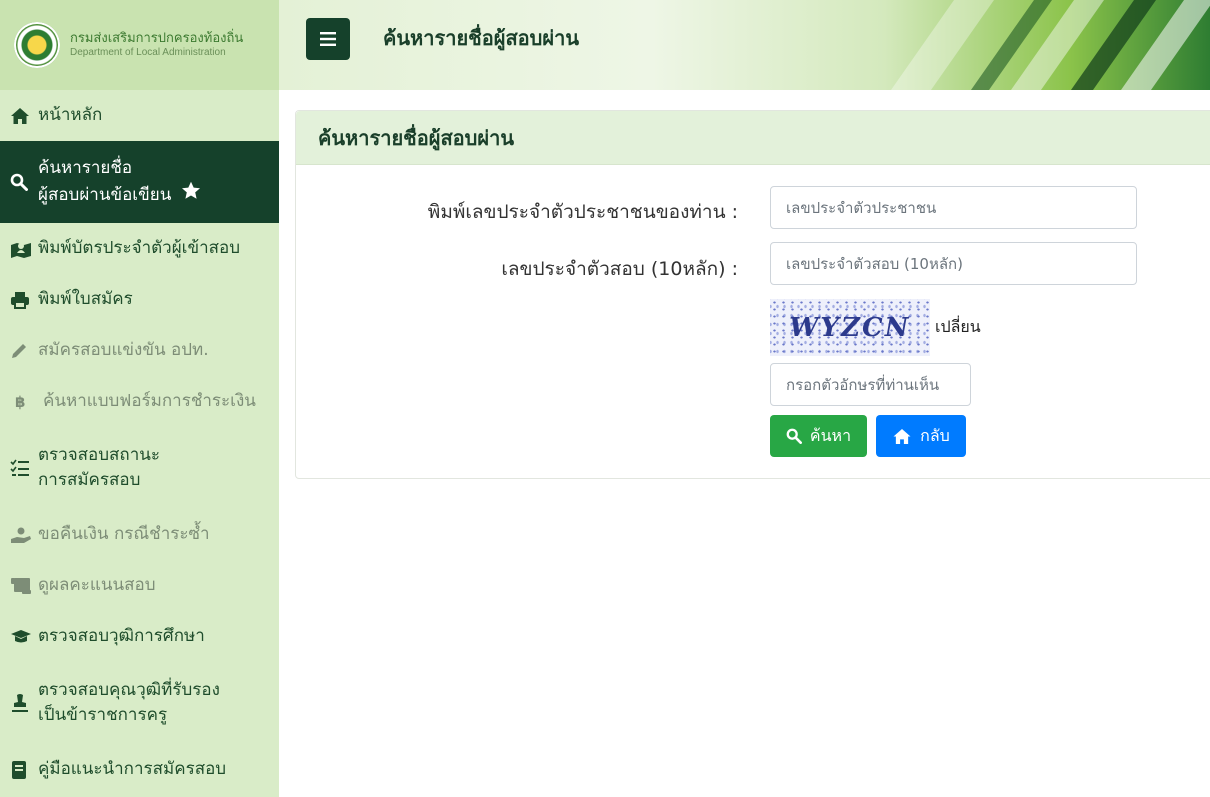 The image size is (1210, 797). Describe the element at coordinates (21, 468) in the screenshot. I see `checklist-icon` at that location.